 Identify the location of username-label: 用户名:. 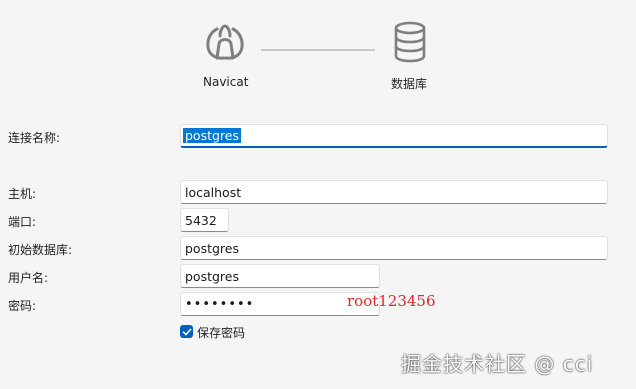
(28, 278).